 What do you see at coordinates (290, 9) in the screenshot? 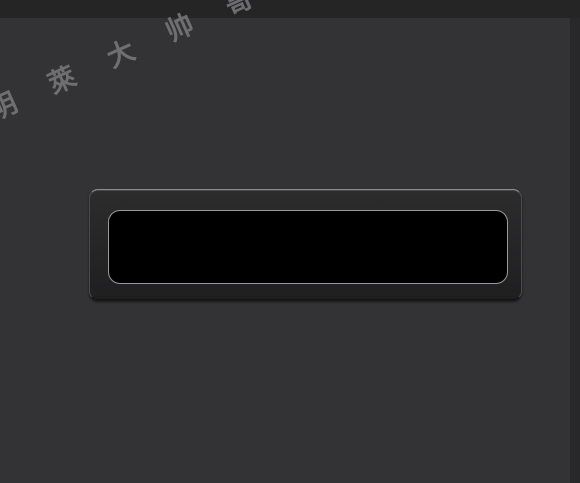
I see `top-bar` at bounding box center [290, 9].